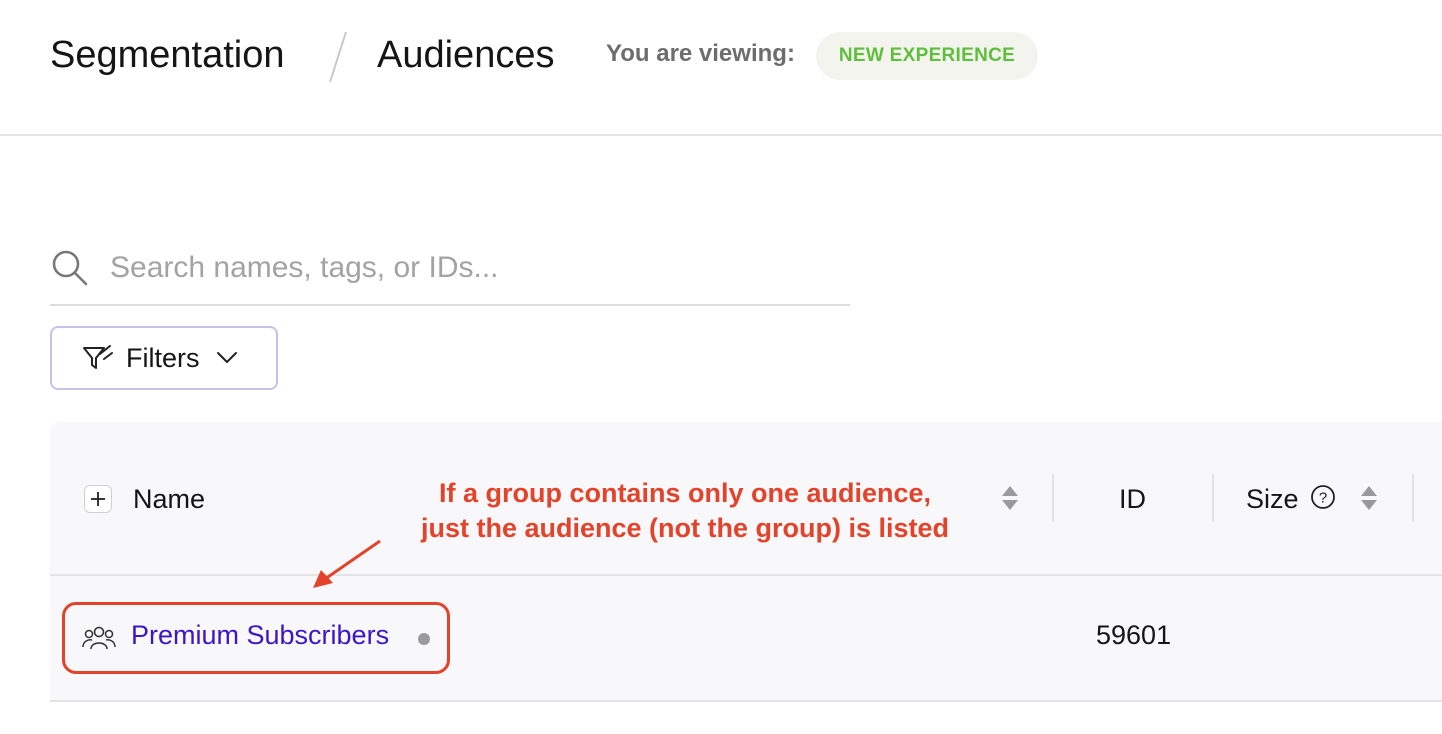 The height and width of the screenshot is (734, 1442). What do you see at coordinates (1132, 499) in the screenshot?
I see `column-header-id: ID` at bounding box center [1132, 499].